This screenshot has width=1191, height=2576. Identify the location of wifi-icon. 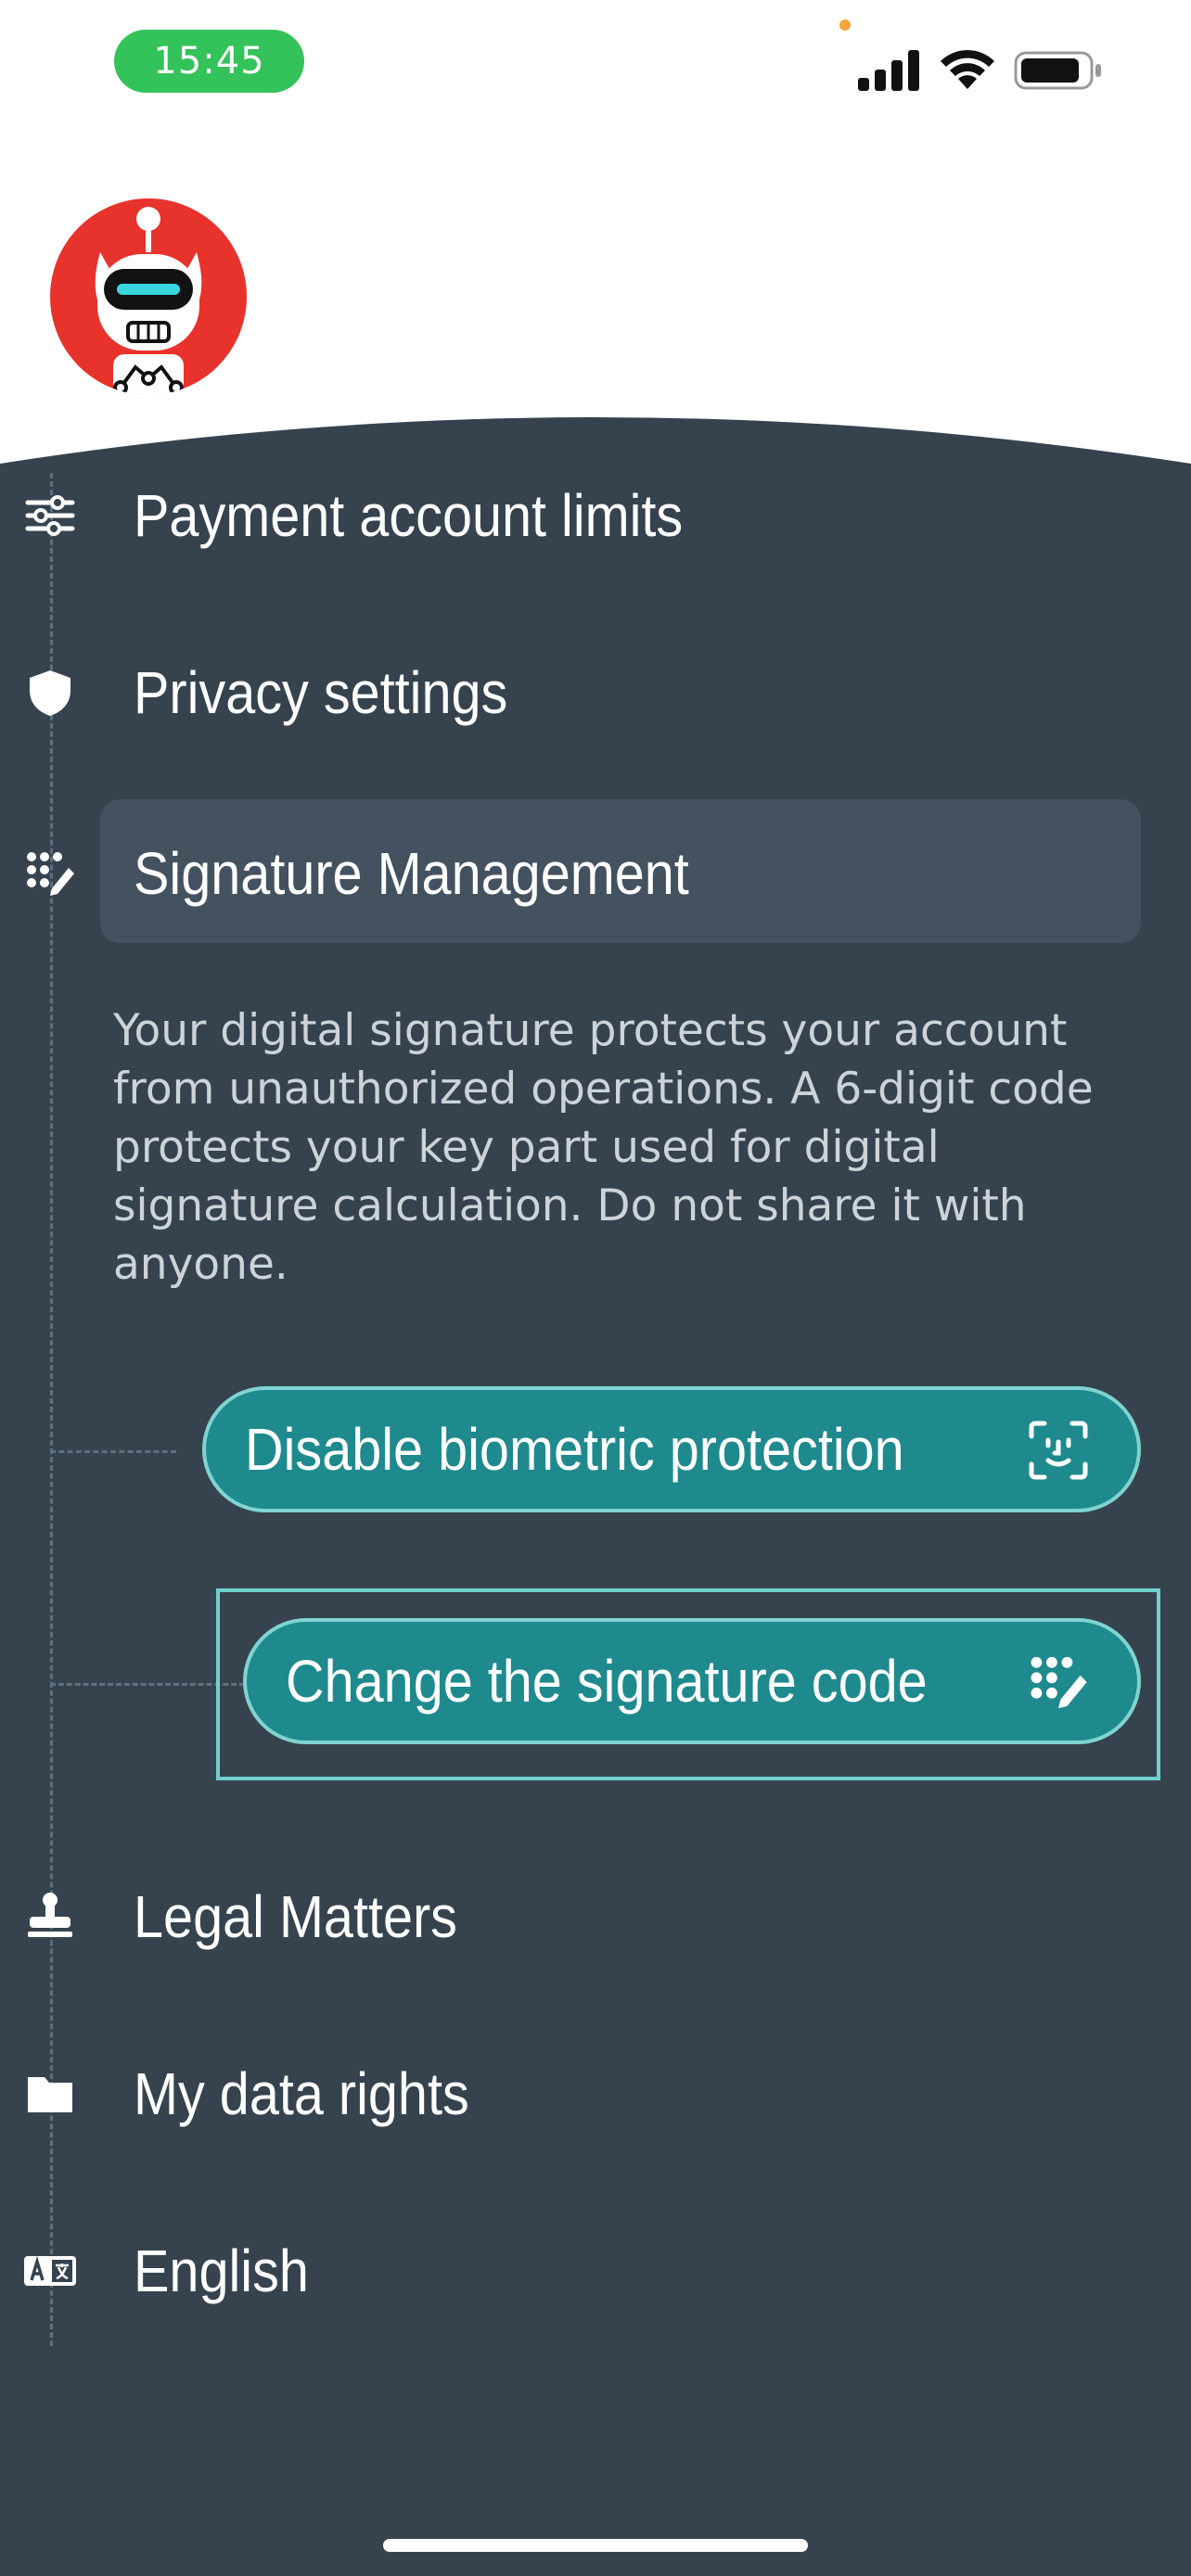
(967, 69).